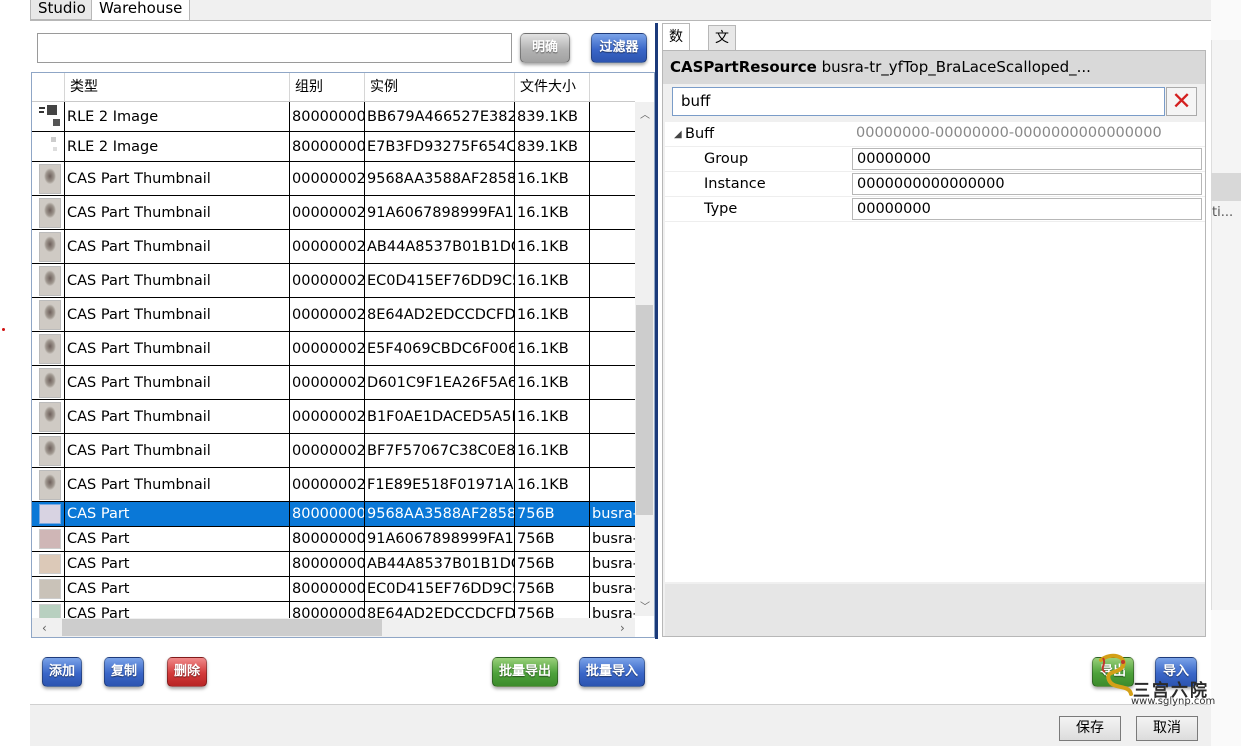 Image resolution: width=1241 pixels, height=746 pixels. What do you see at coordinates (622, 628) in the screenshot?
I see `scroll-right-icon: ›` at bounding box center [622, 628].